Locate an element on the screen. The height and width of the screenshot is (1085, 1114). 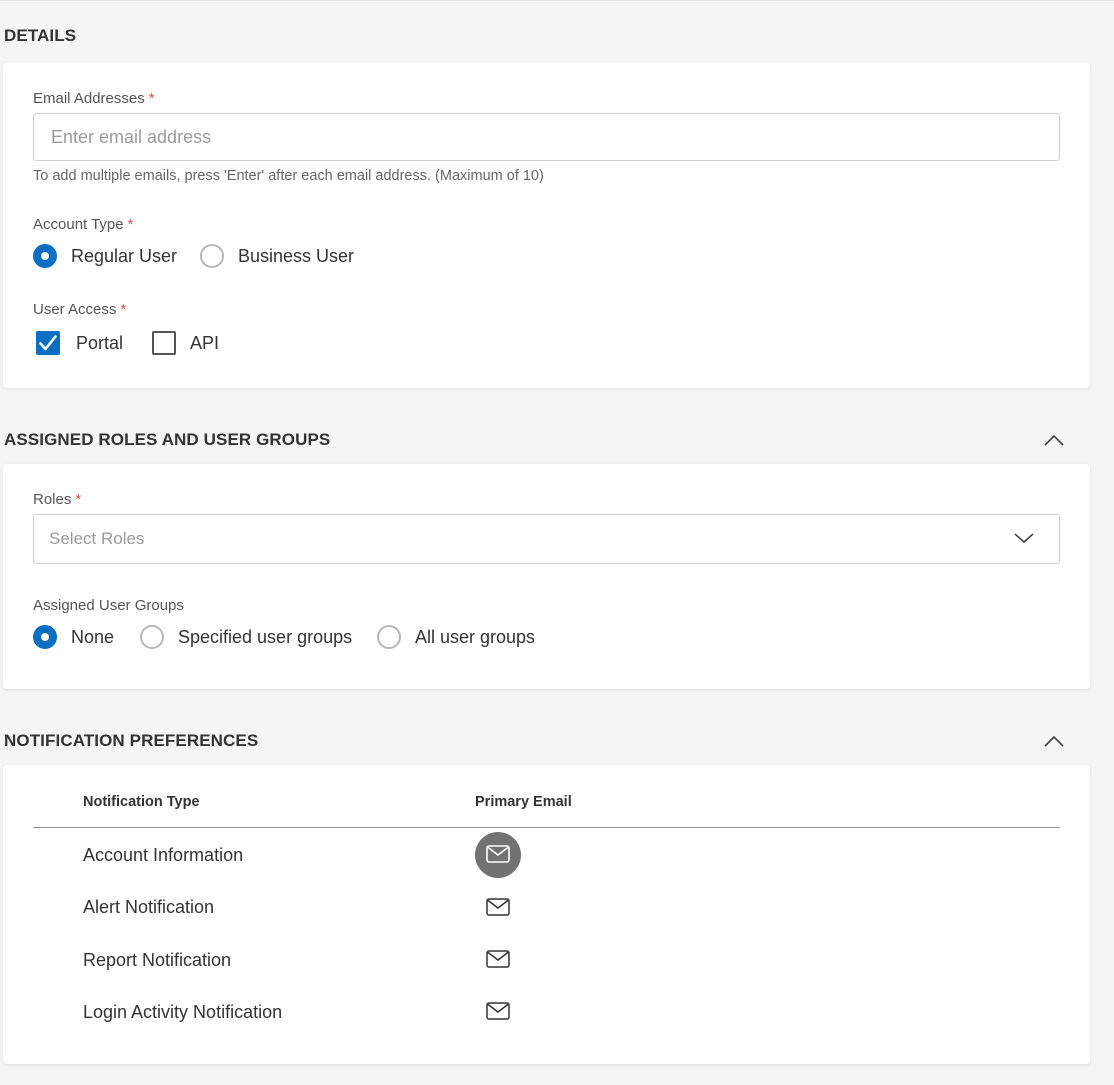
details-section-title: DETAILS is located at coordinates (40, 35).